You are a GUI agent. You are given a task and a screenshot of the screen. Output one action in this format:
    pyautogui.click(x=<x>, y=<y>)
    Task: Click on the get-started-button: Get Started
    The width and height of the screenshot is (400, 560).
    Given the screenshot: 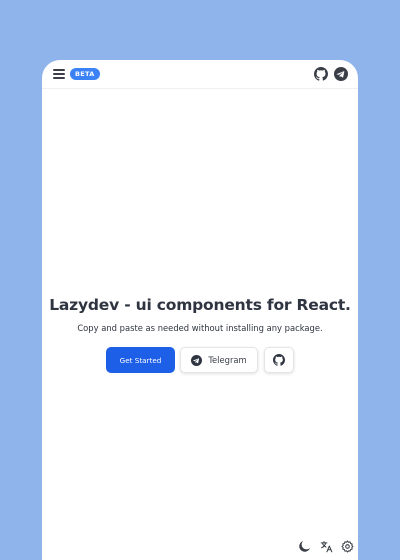 What is the action you would take?
    pyautogui.click(x=140, y=360)
    